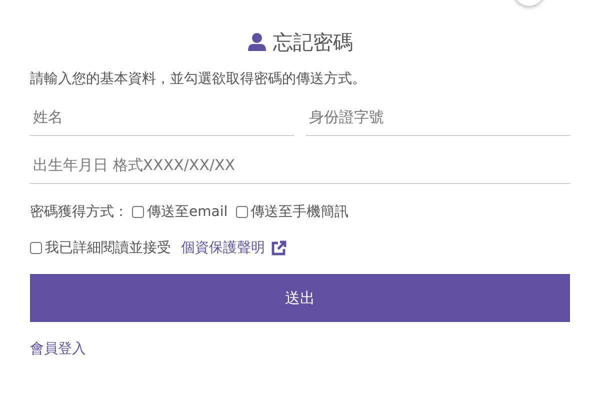 The width and height of the screenshot is (599, 403). Describe the element at coordinates (58, 349) in the screenshot. I see `login-link: 會員登入` at that location.